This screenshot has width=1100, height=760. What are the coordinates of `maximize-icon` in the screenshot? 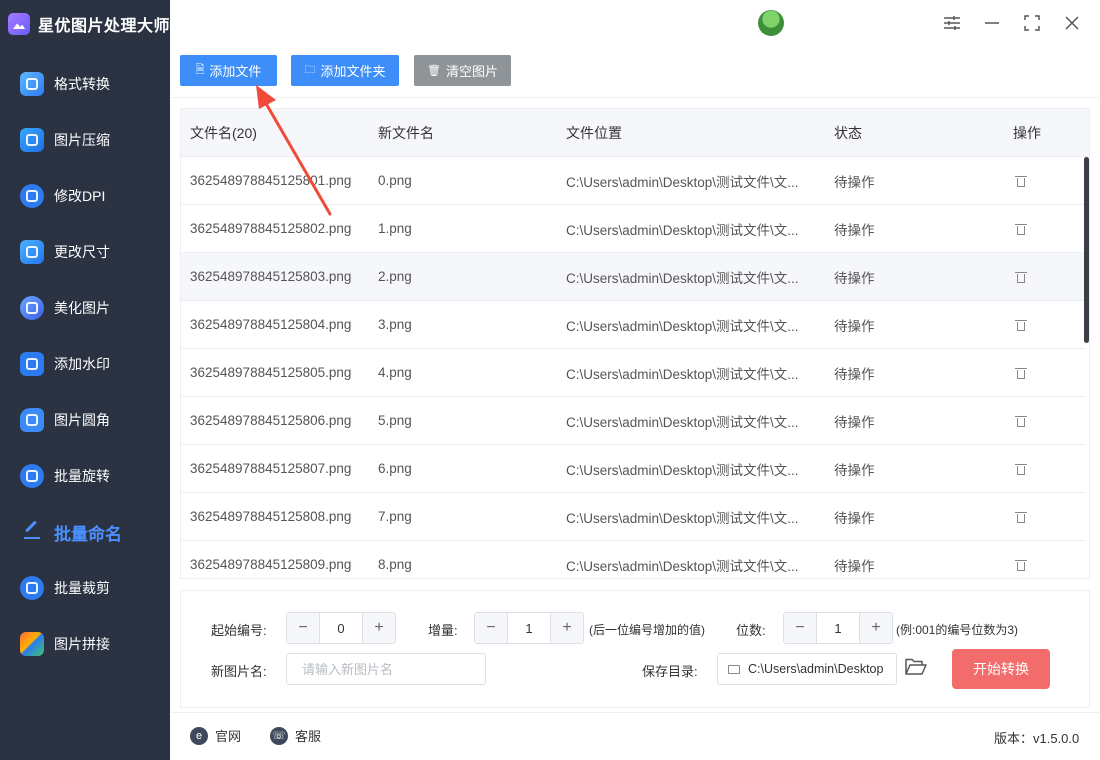 It's located at (1032, 23).